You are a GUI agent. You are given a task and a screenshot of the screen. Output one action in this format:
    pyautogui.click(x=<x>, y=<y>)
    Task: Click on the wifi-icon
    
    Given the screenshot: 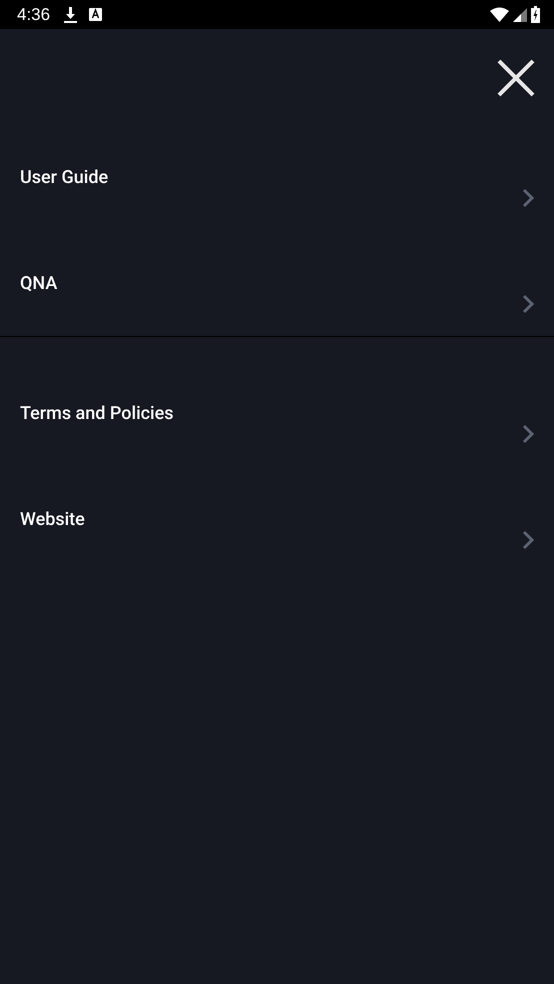 What is the action you would take?
    pyautogui.click(x=499, y=14)
    